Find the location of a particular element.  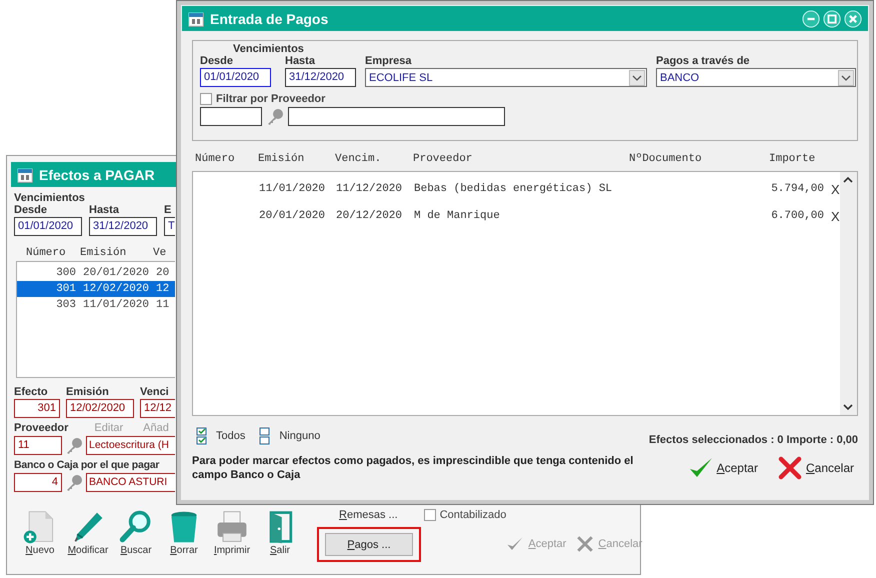

field-label: Emisión is located at coordinates (88, 392).